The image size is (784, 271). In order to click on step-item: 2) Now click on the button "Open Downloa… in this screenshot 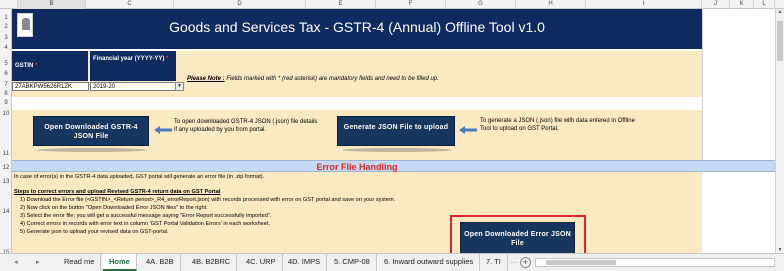, I will do `click(114, 208)`.